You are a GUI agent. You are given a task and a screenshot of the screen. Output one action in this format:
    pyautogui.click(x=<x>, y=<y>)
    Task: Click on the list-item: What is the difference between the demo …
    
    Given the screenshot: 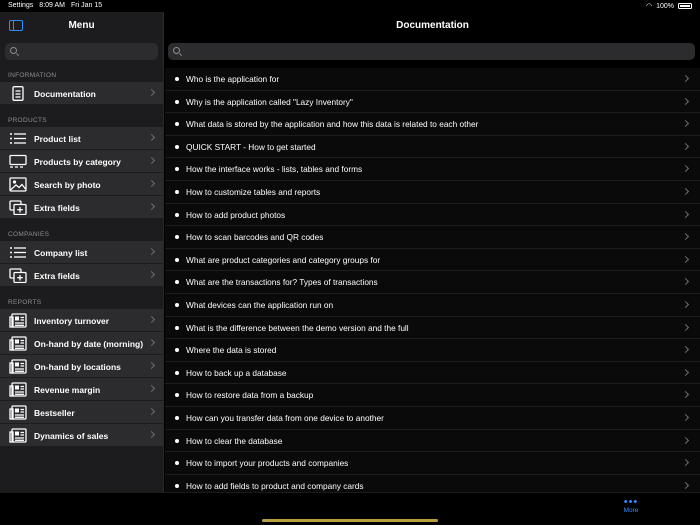 What is the action you would take?
    pyautogui.click(x=432, y=328)
    